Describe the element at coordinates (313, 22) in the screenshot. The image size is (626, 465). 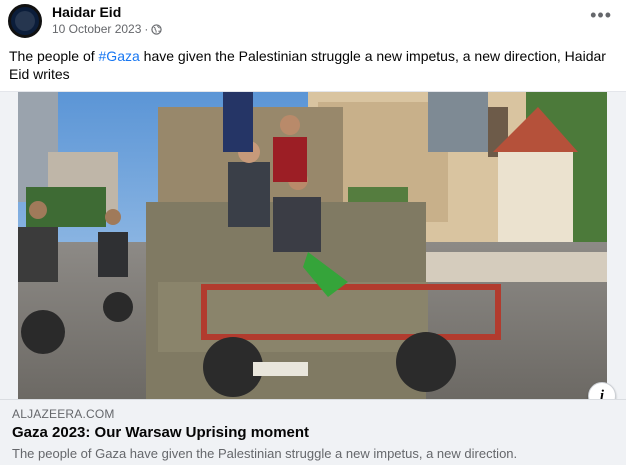
I see `post-header: Haidar Eid 10 October 2023 · •••` at that location.